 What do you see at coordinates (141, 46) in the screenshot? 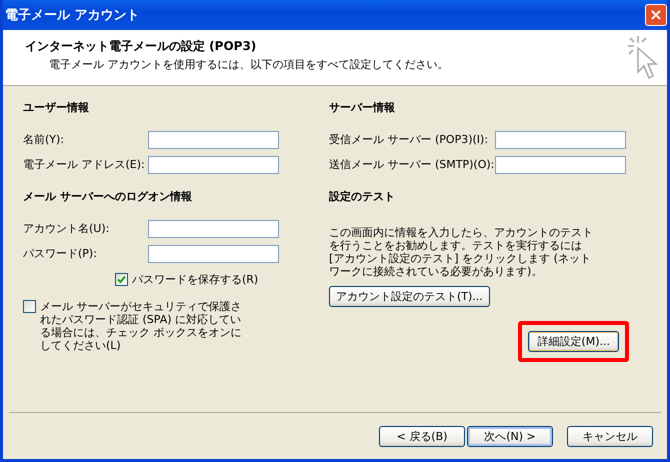
I see `header-title: インターネット電子メールの設定 (POP3)` at bounding box center [141, 46].